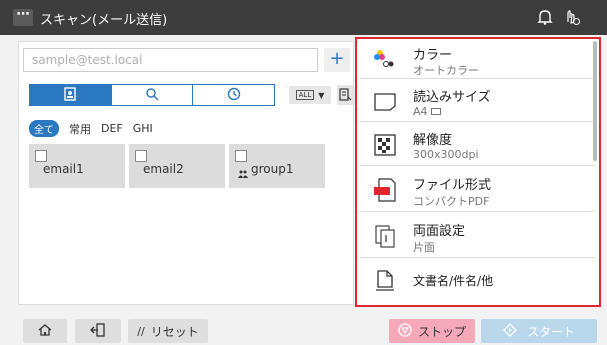 Image resolution: width=607 pixels, height=345 pixels. What do you see at coordinates (385, 145) in the screenshot?
I see `resolution-icon` at bounding box center [385, 145].